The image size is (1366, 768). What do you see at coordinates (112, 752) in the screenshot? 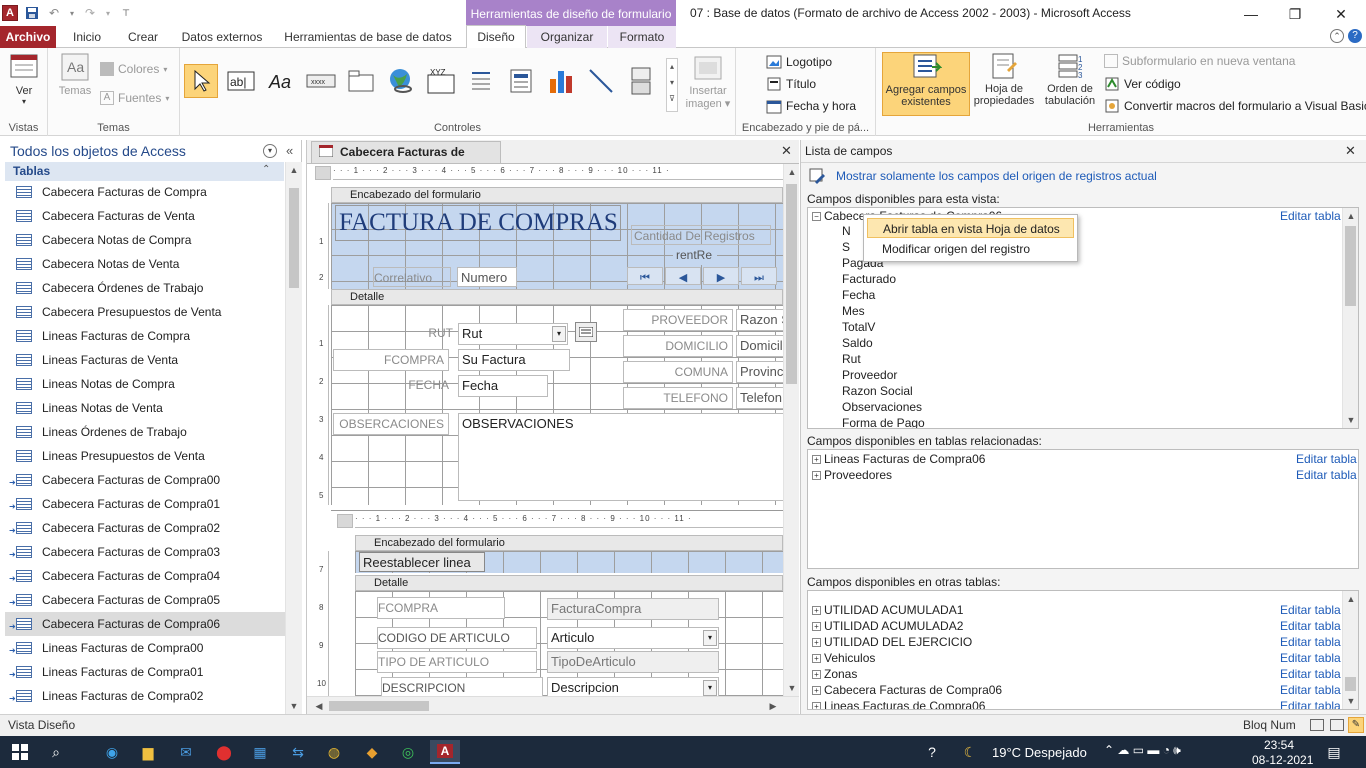
I see `edge-icon: ◉` at bounding box center [112, 752].